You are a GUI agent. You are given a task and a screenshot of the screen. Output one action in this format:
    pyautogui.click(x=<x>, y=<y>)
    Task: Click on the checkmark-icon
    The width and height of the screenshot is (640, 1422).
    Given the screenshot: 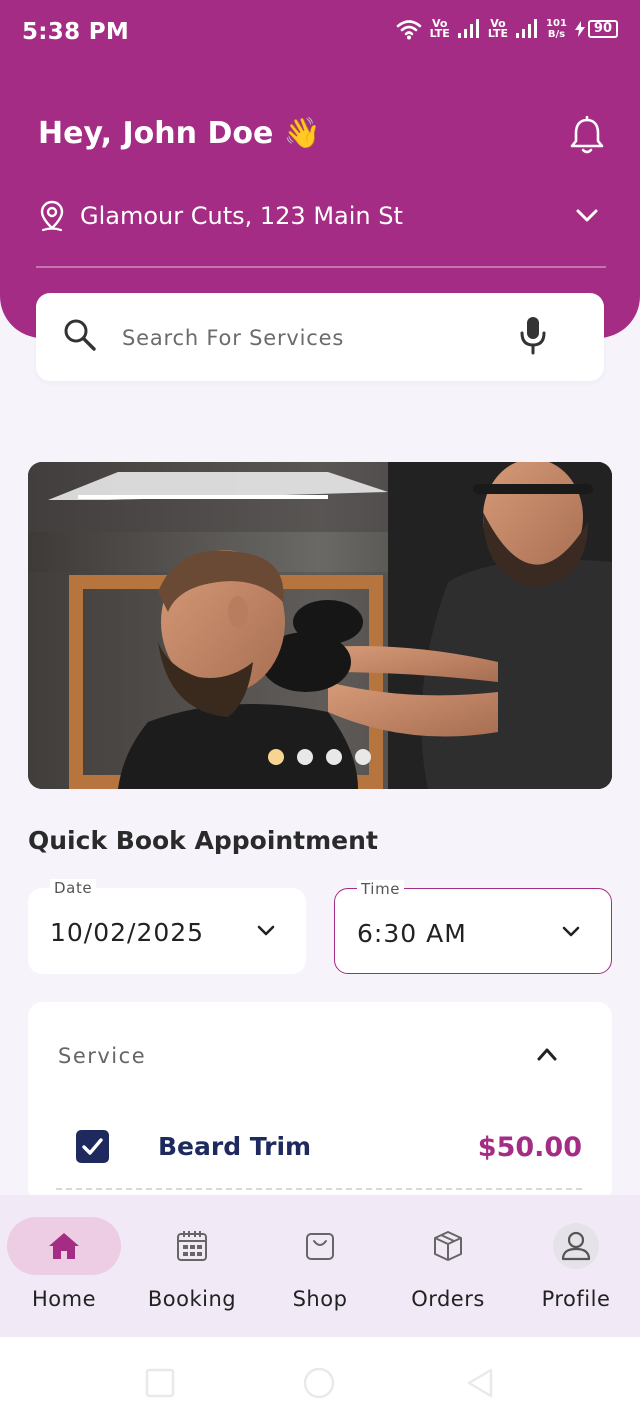 What is the action you would take?
    pyautogui.click(x=92, y=1146)
    